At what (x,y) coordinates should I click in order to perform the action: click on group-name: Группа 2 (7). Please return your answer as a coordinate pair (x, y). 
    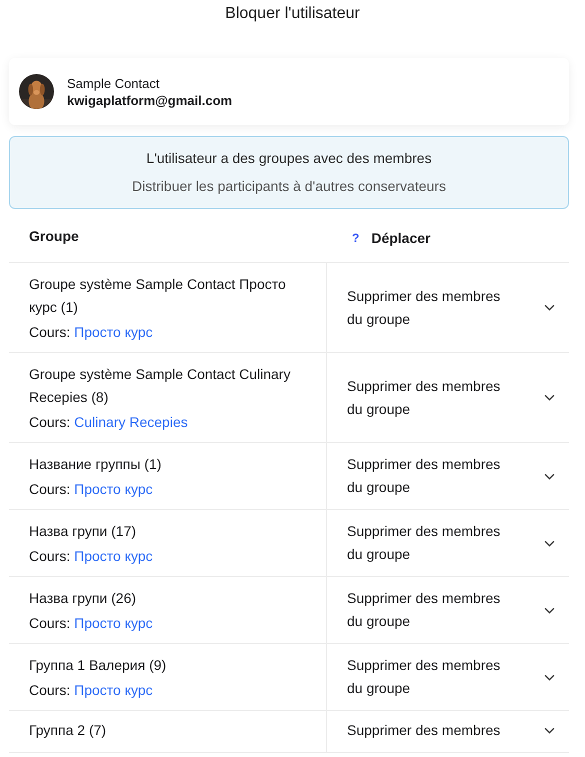
    Looking at the image, I should click on (68, 730).